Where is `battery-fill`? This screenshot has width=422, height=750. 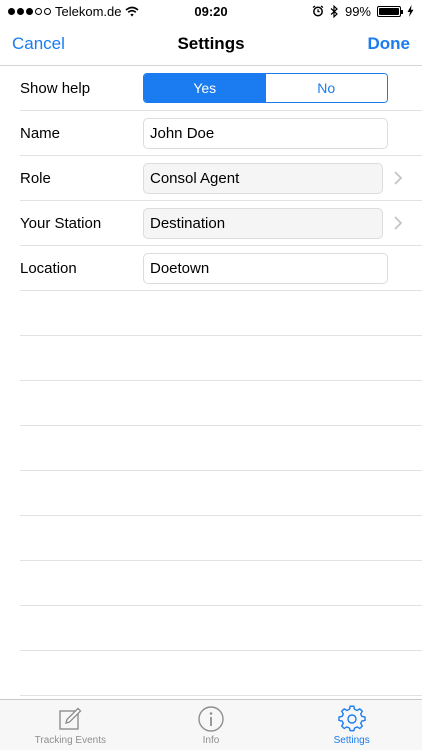
battery-fill is located at coordinates (389, 11).